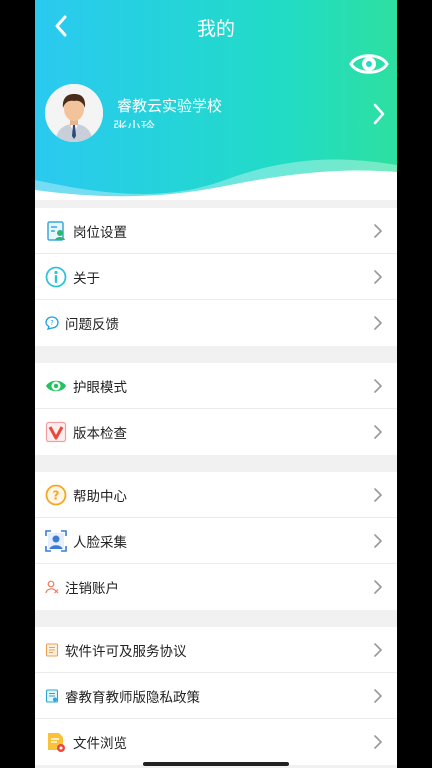  What do you see at coordinates (100, 744) in the screenshot?
I see `menu-item-label: 文件浏览` at bounding box center [100, 744].